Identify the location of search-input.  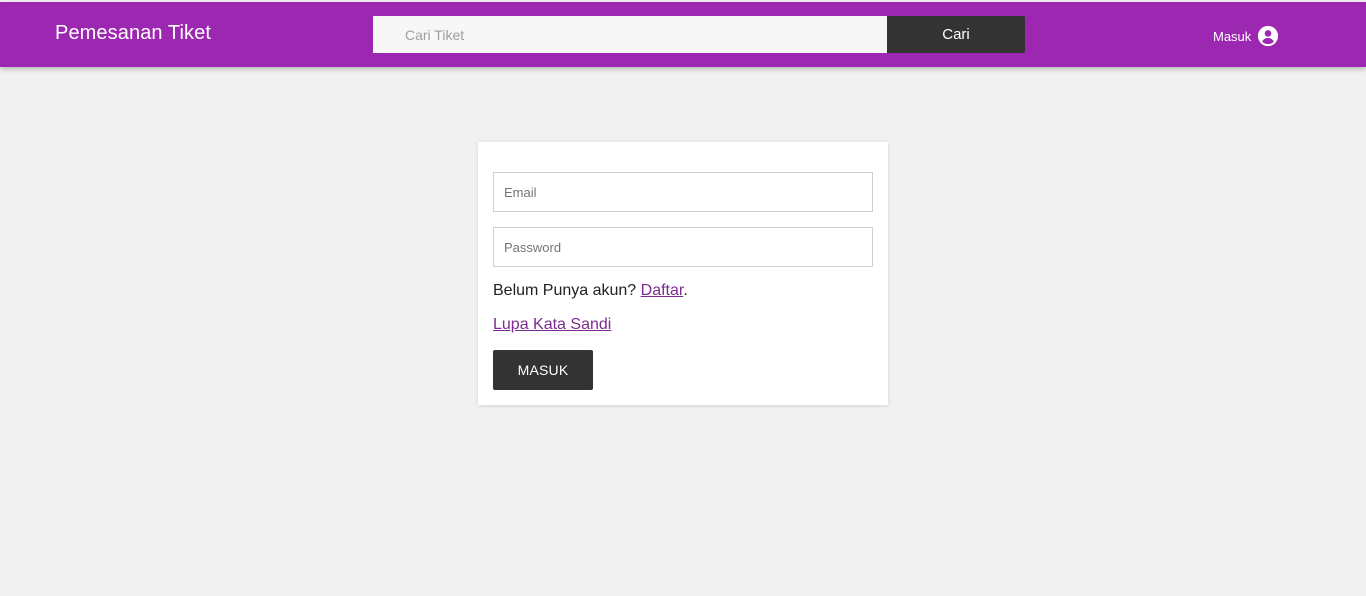
(630, 34).